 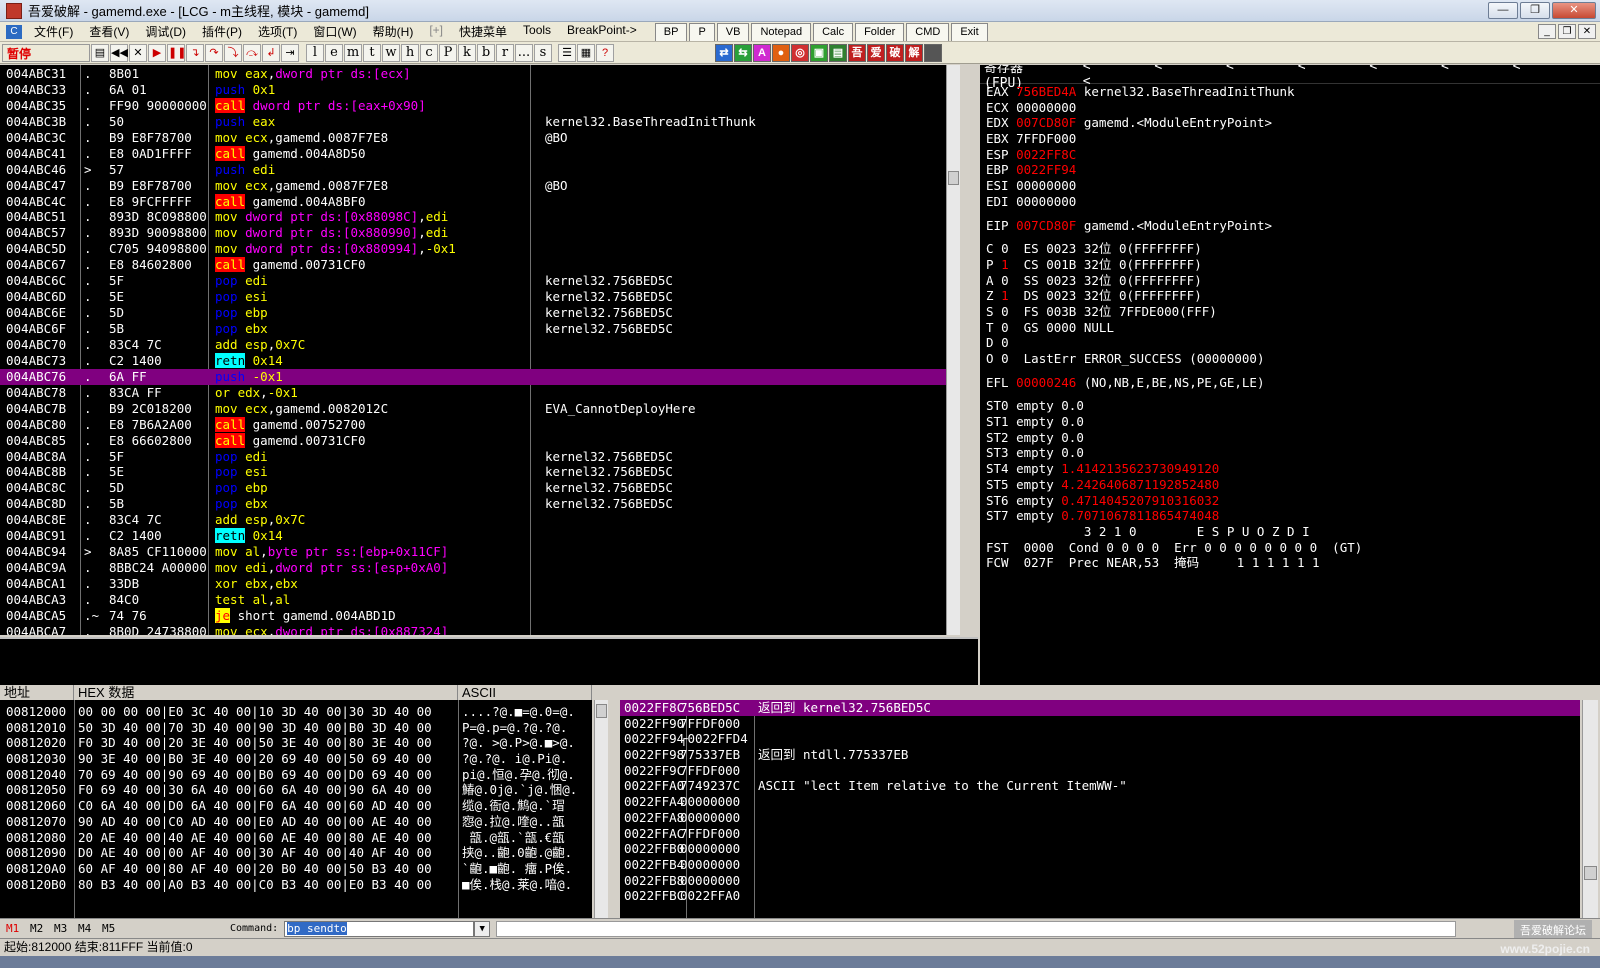 What do you see at coordinates (214, 52) in the screenshot?
I see `step-over-icon: ↷` at bounding box center [214, 52].